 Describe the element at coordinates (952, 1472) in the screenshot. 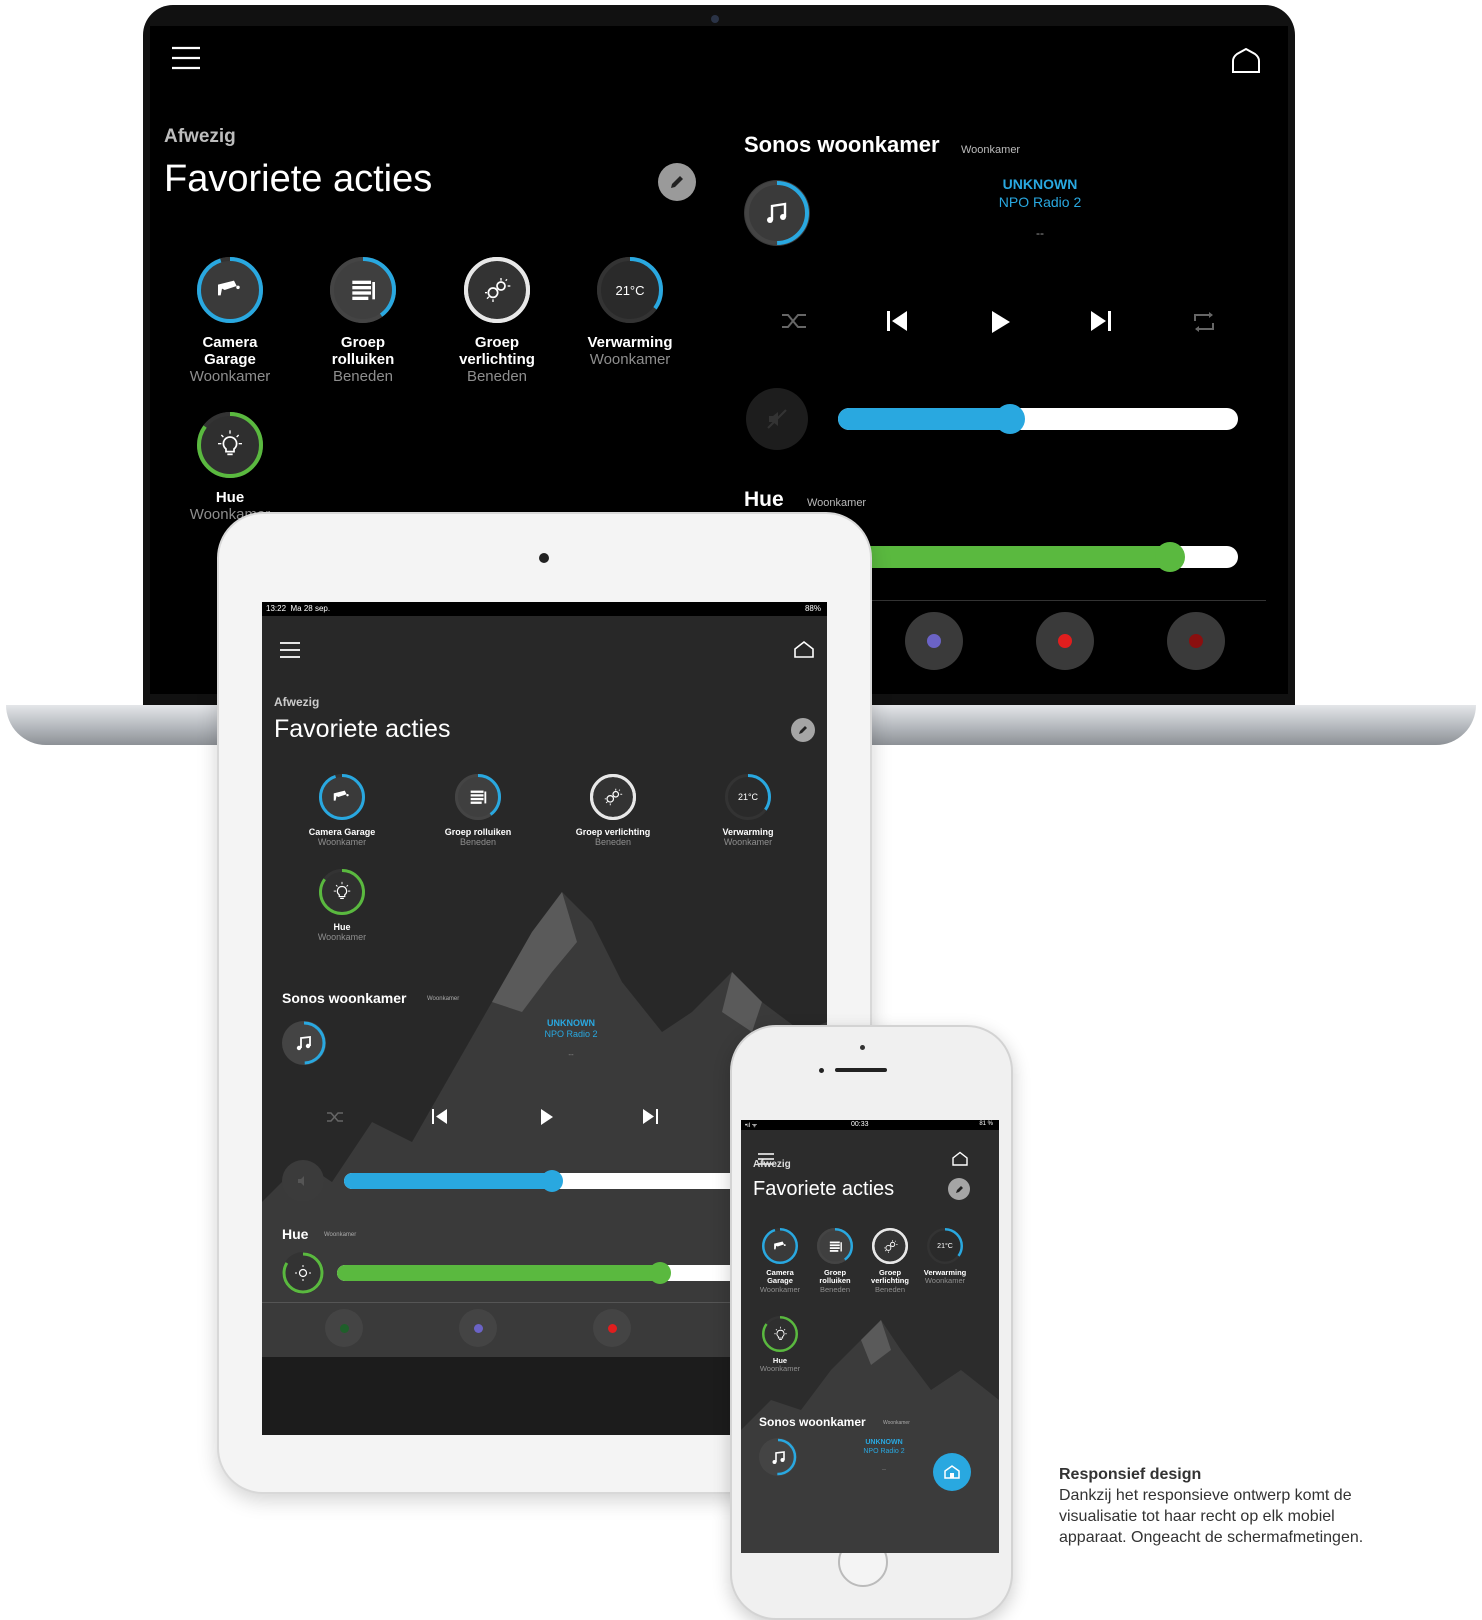

I see `fab-home-button` at that location.